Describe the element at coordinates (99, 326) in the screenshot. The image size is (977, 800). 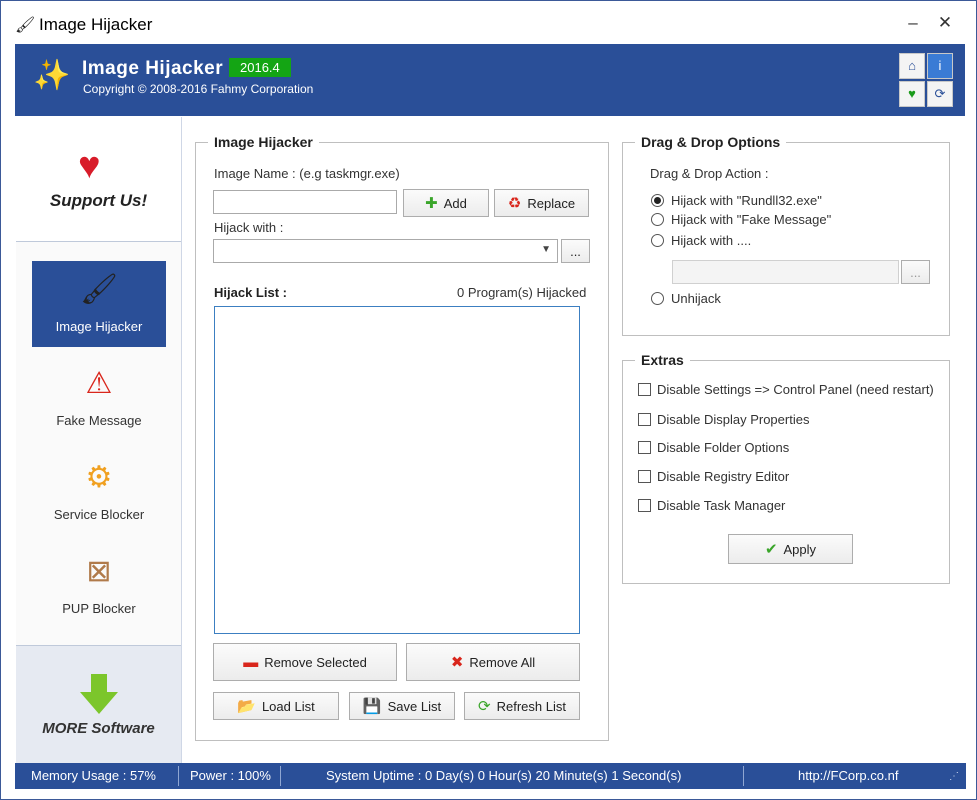
I see `sidebar-item-label: Image Hijacker` at that location.